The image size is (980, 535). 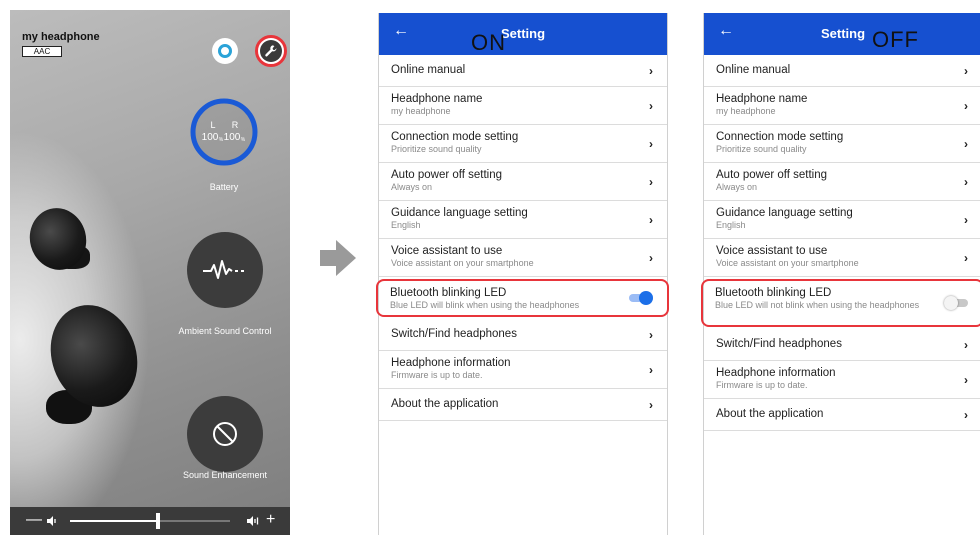 I want to click on settings-header: ← Setting OFF, so click(x=842, y=34).